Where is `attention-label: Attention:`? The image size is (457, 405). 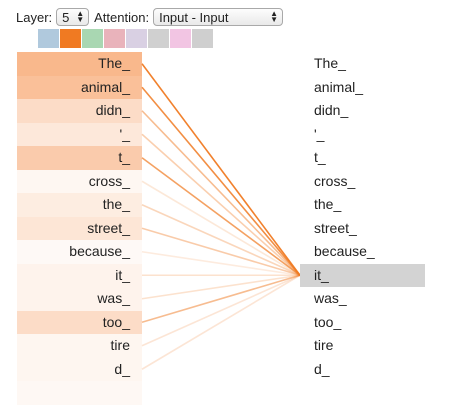
attention-label: Attention: is located at coordinates (122, 17).